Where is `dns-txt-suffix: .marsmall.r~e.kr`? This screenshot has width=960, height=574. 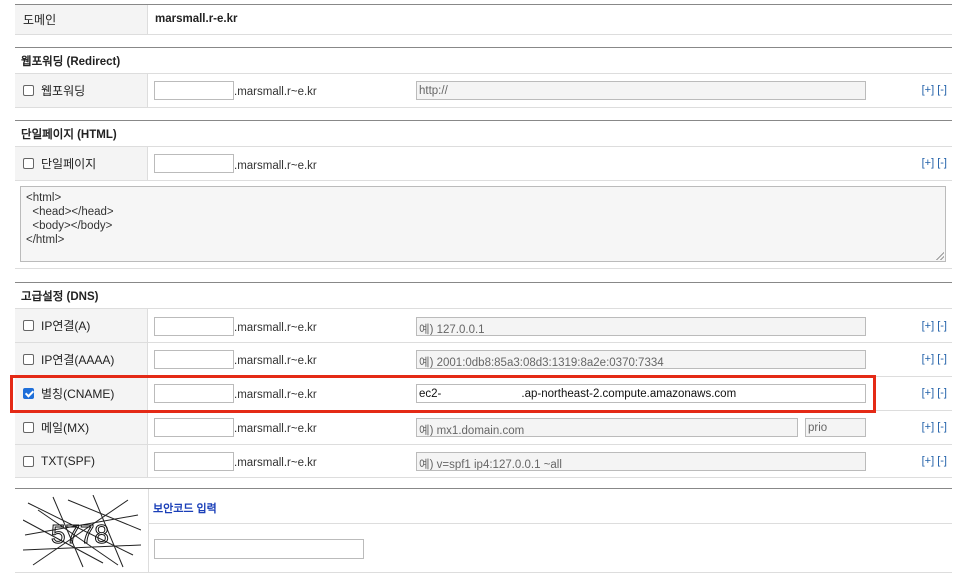 dns-txt-suffix: .marsmall.r~e.kr is located at coordinates (275, 463).